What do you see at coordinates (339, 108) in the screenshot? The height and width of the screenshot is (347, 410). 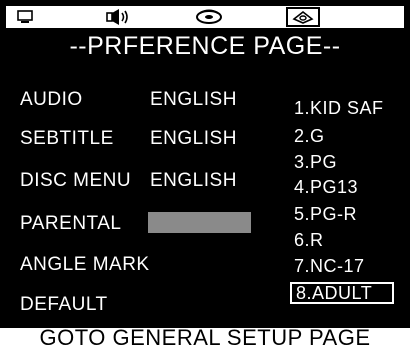 I see `parental-option: 1.KID SAF` at bounding box center [339, 108].